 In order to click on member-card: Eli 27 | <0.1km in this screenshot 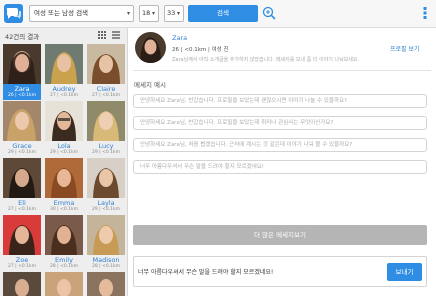, I will do `click(22, 186)`.